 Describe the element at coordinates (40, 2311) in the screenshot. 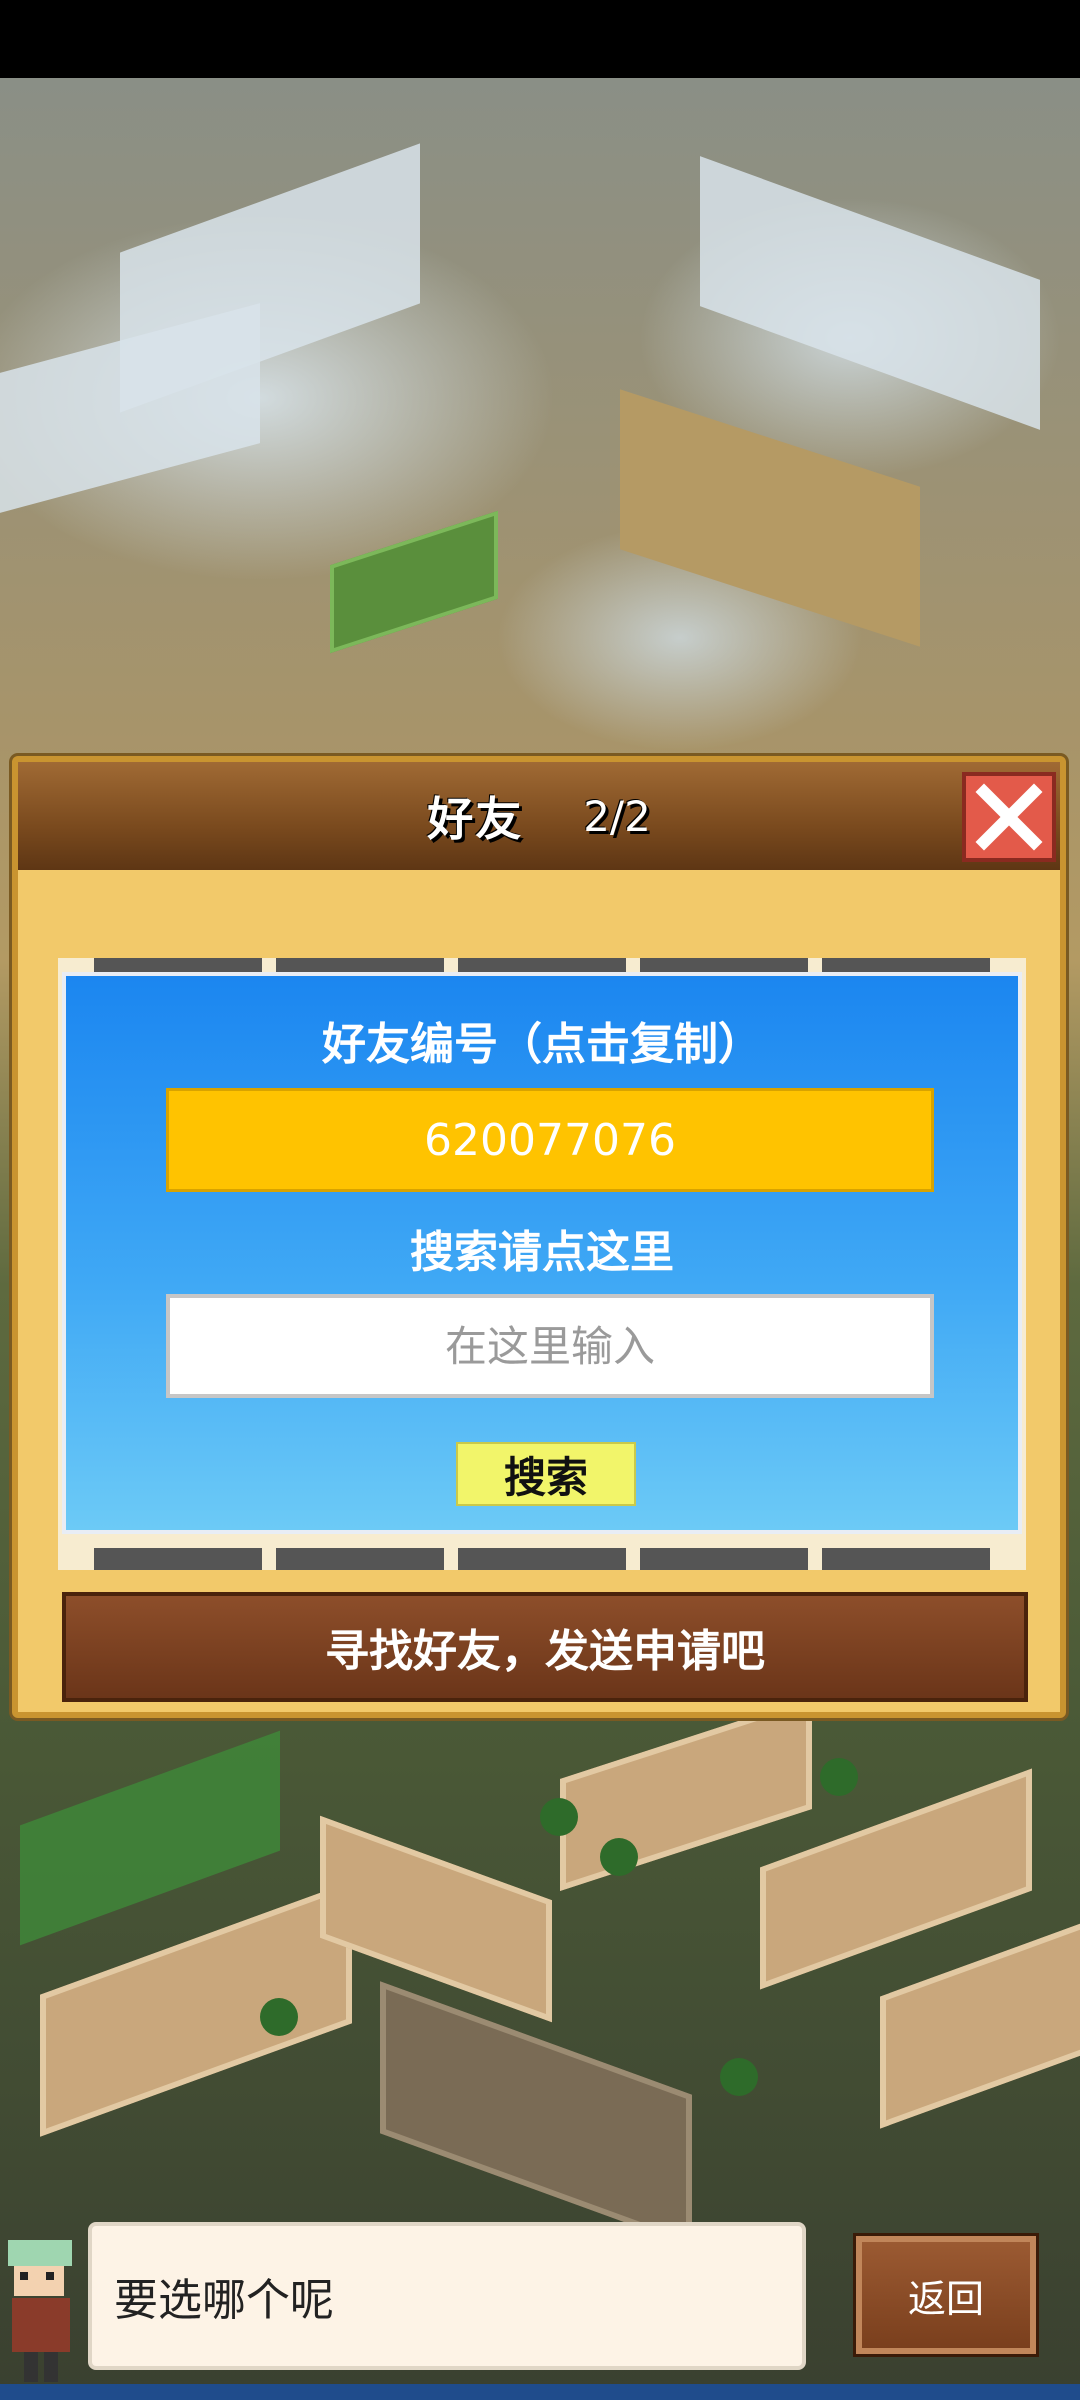

I see `advisor-avatar` at that location.